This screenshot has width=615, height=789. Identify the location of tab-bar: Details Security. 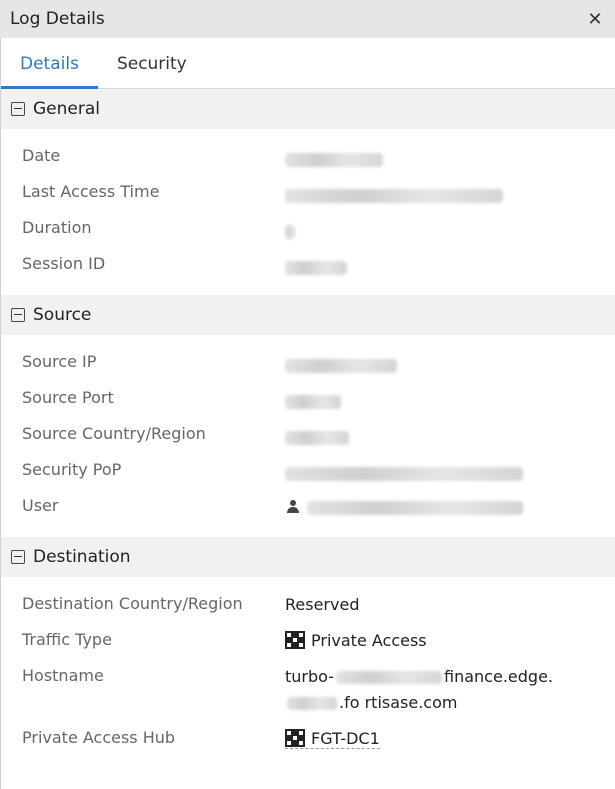
(308, 63).